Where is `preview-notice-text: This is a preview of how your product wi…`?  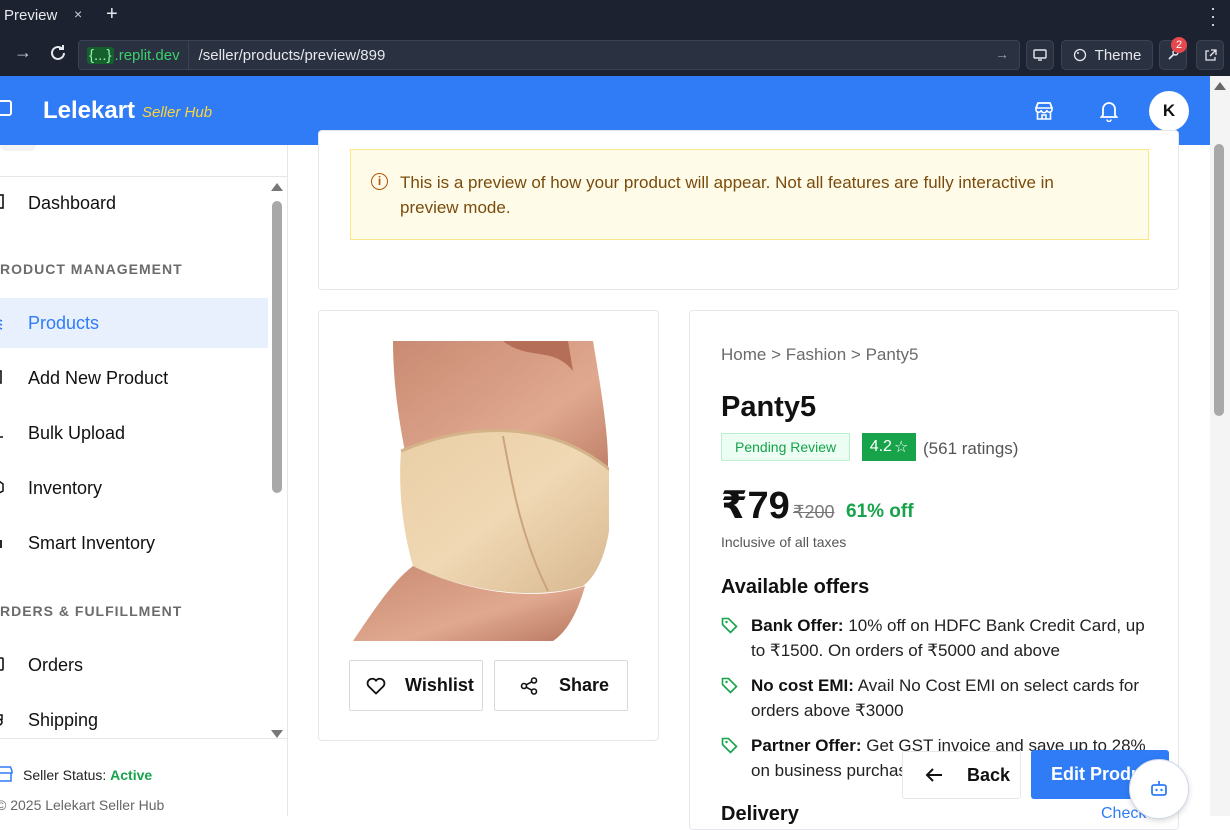
preview-notice-text: This is a preview of how your product wi… is located at coordinates (727, 195).